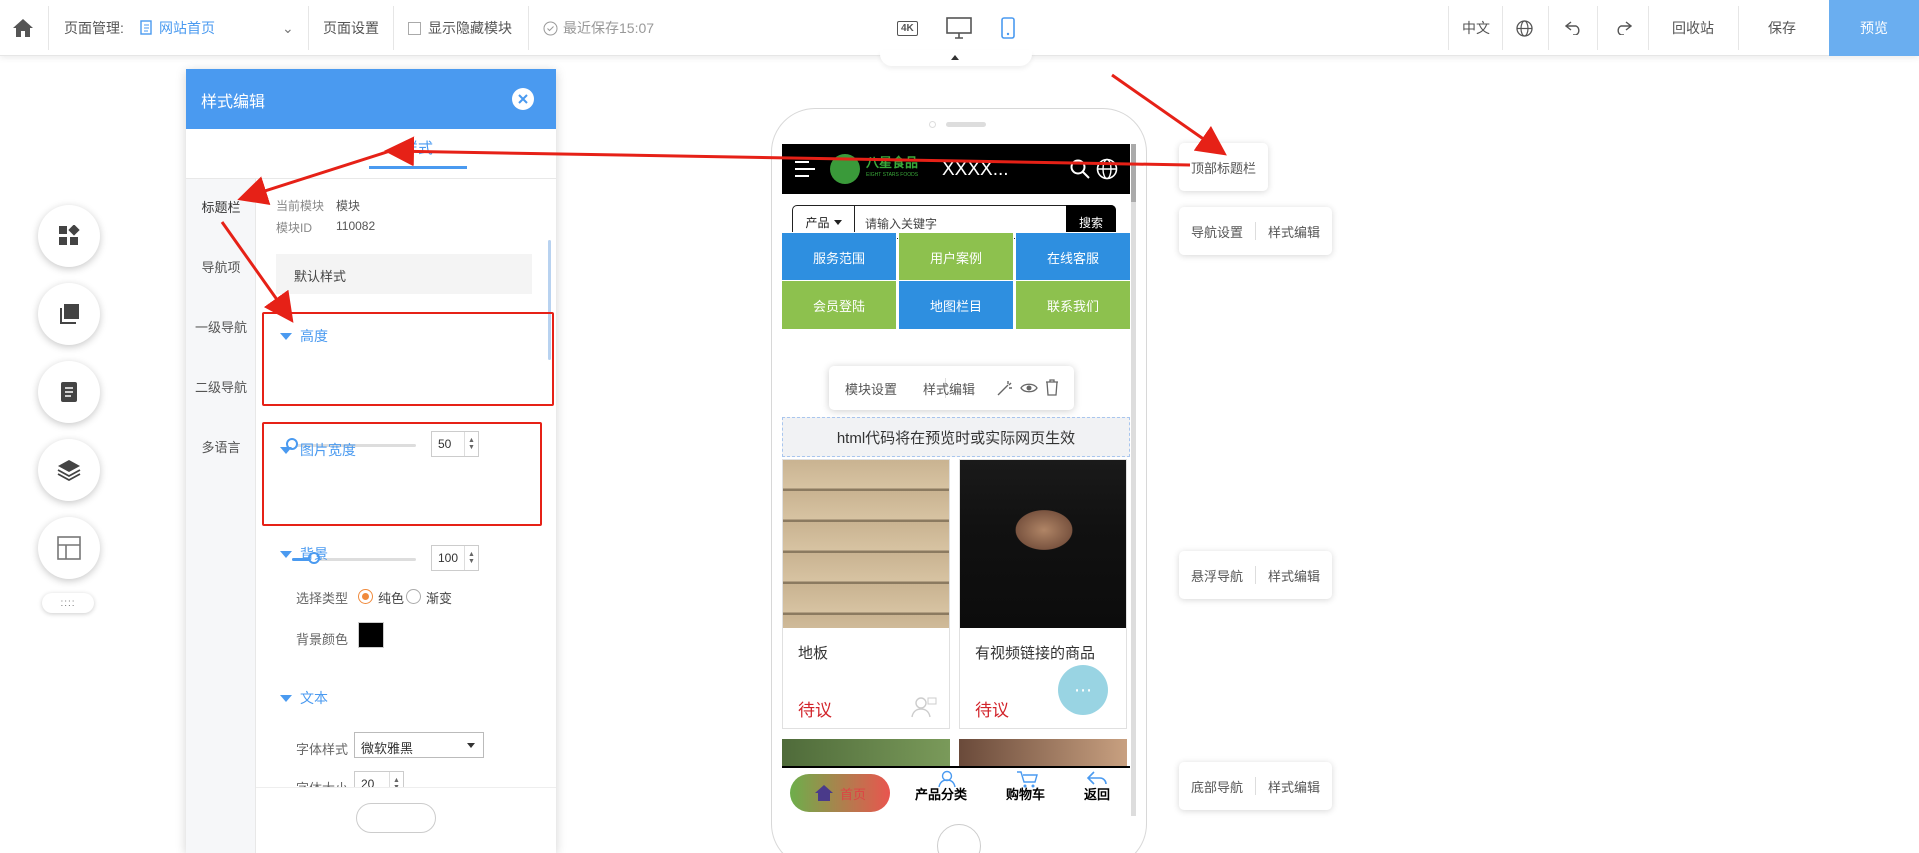 This screenshot has width=1919, height=853. Describe the element at coordinates (1080, 169) in the screenshot. I see `search-icon` at that location.